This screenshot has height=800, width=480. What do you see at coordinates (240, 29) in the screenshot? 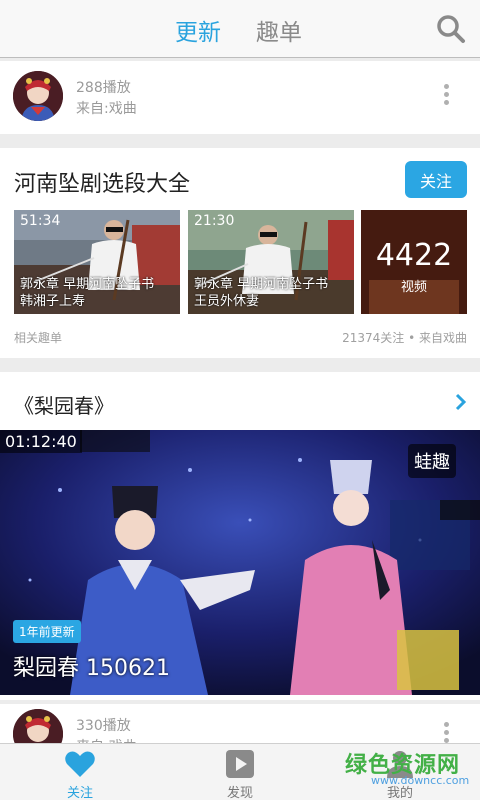
I see `top-bar: 更新 趣单` at bounding box center [240, 29].